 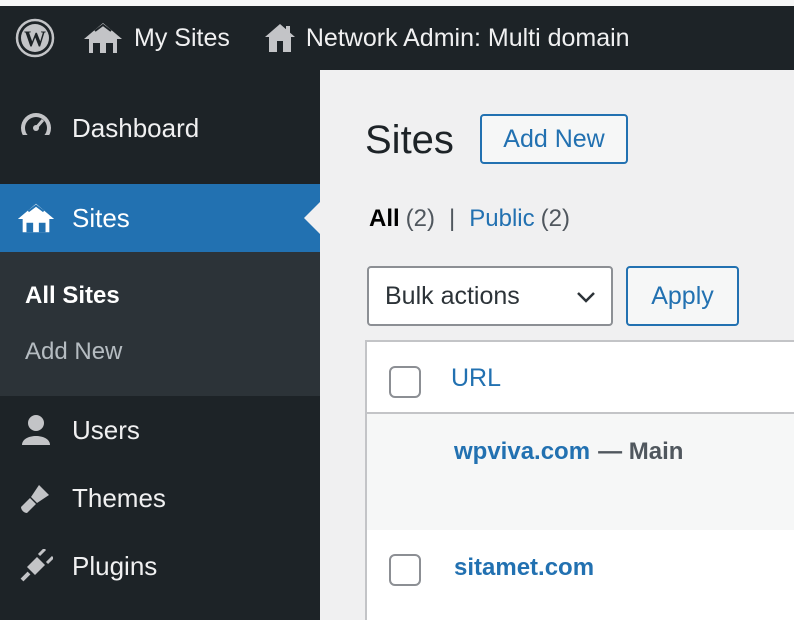 I want to click on status-filters: All (2) | Public (2), so click(x=469, y=219).